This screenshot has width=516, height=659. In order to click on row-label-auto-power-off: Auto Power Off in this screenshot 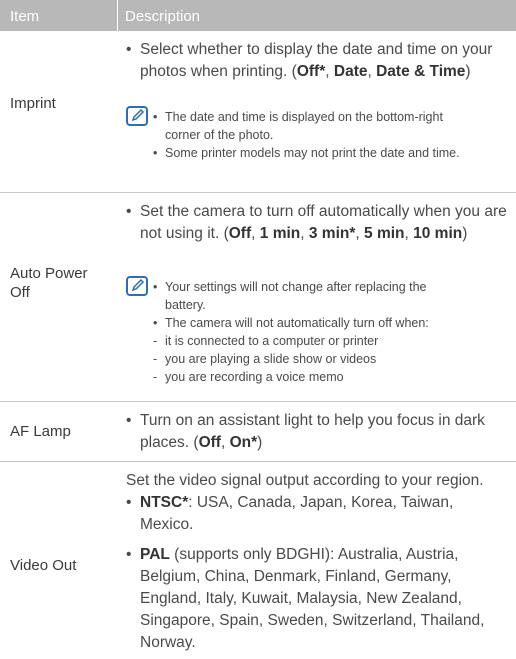, I will do `click(49, 283)`.